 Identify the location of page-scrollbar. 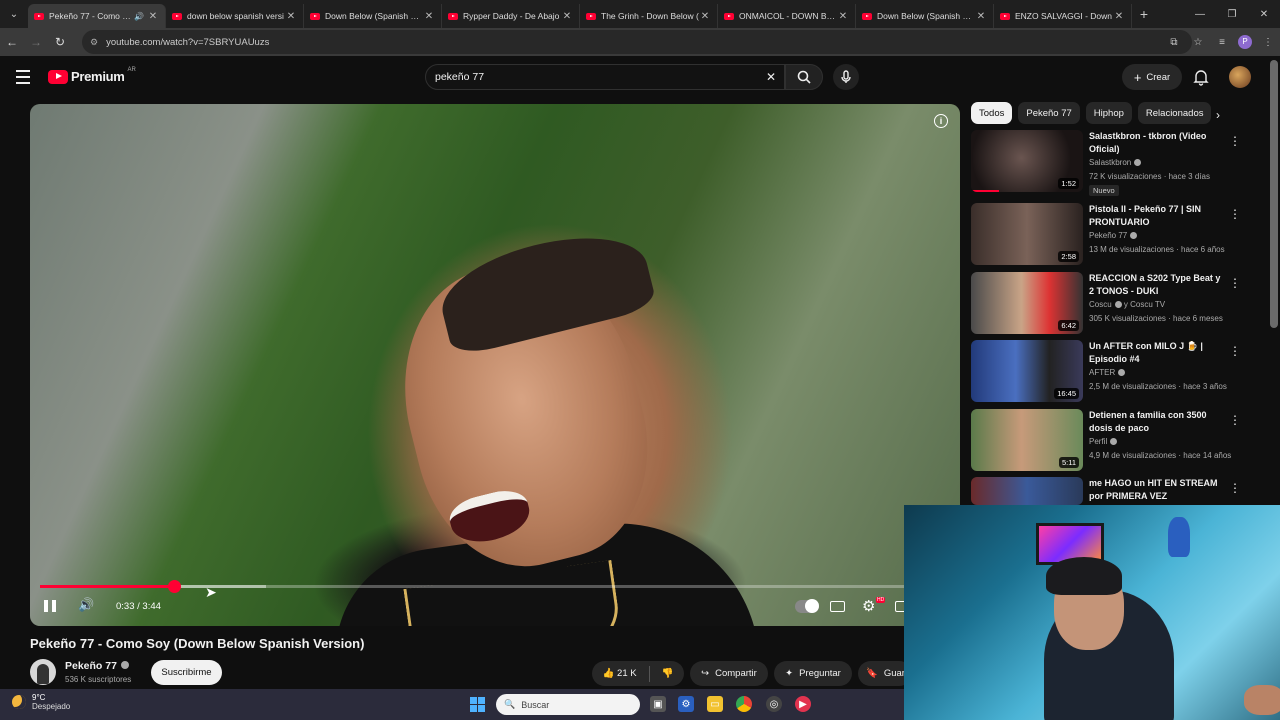
(1274, 194).